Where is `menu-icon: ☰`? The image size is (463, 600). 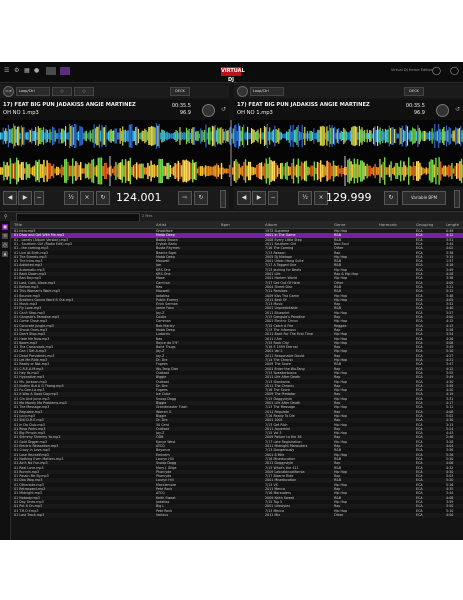
menu-icon: ☰ is located at coordinates (6, 71).